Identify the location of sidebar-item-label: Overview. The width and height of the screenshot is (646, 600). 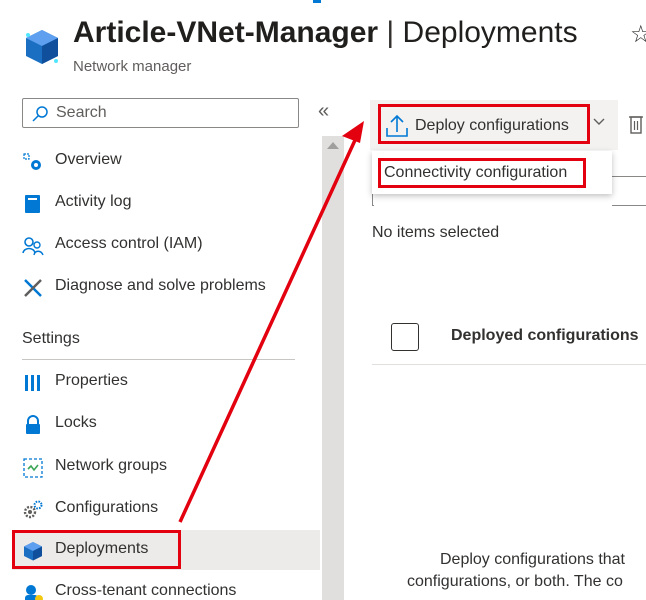
(88, 159).